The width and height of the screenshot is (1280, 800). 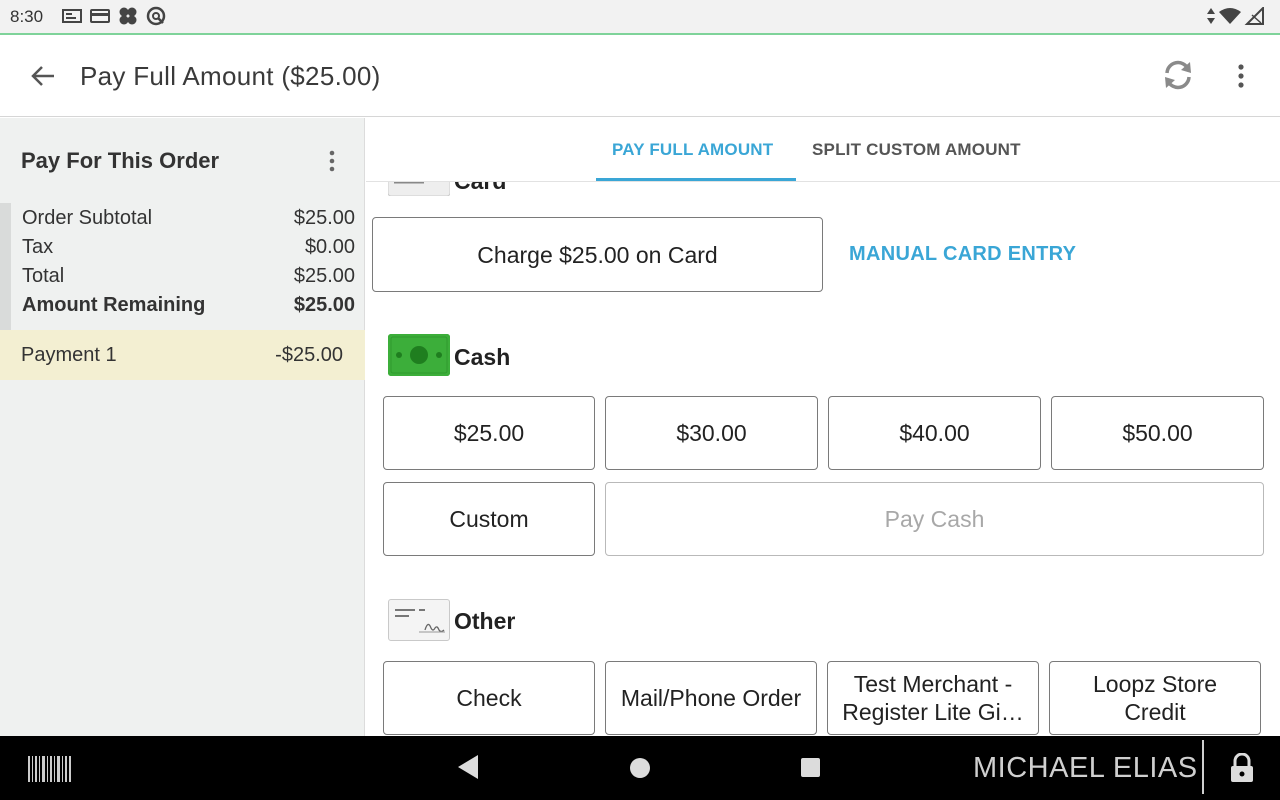 What do you see at coordinates (120, 160) in the screenshot?
I see `order-panel-title: Pay For This Order` at bounding box center [120, 160].